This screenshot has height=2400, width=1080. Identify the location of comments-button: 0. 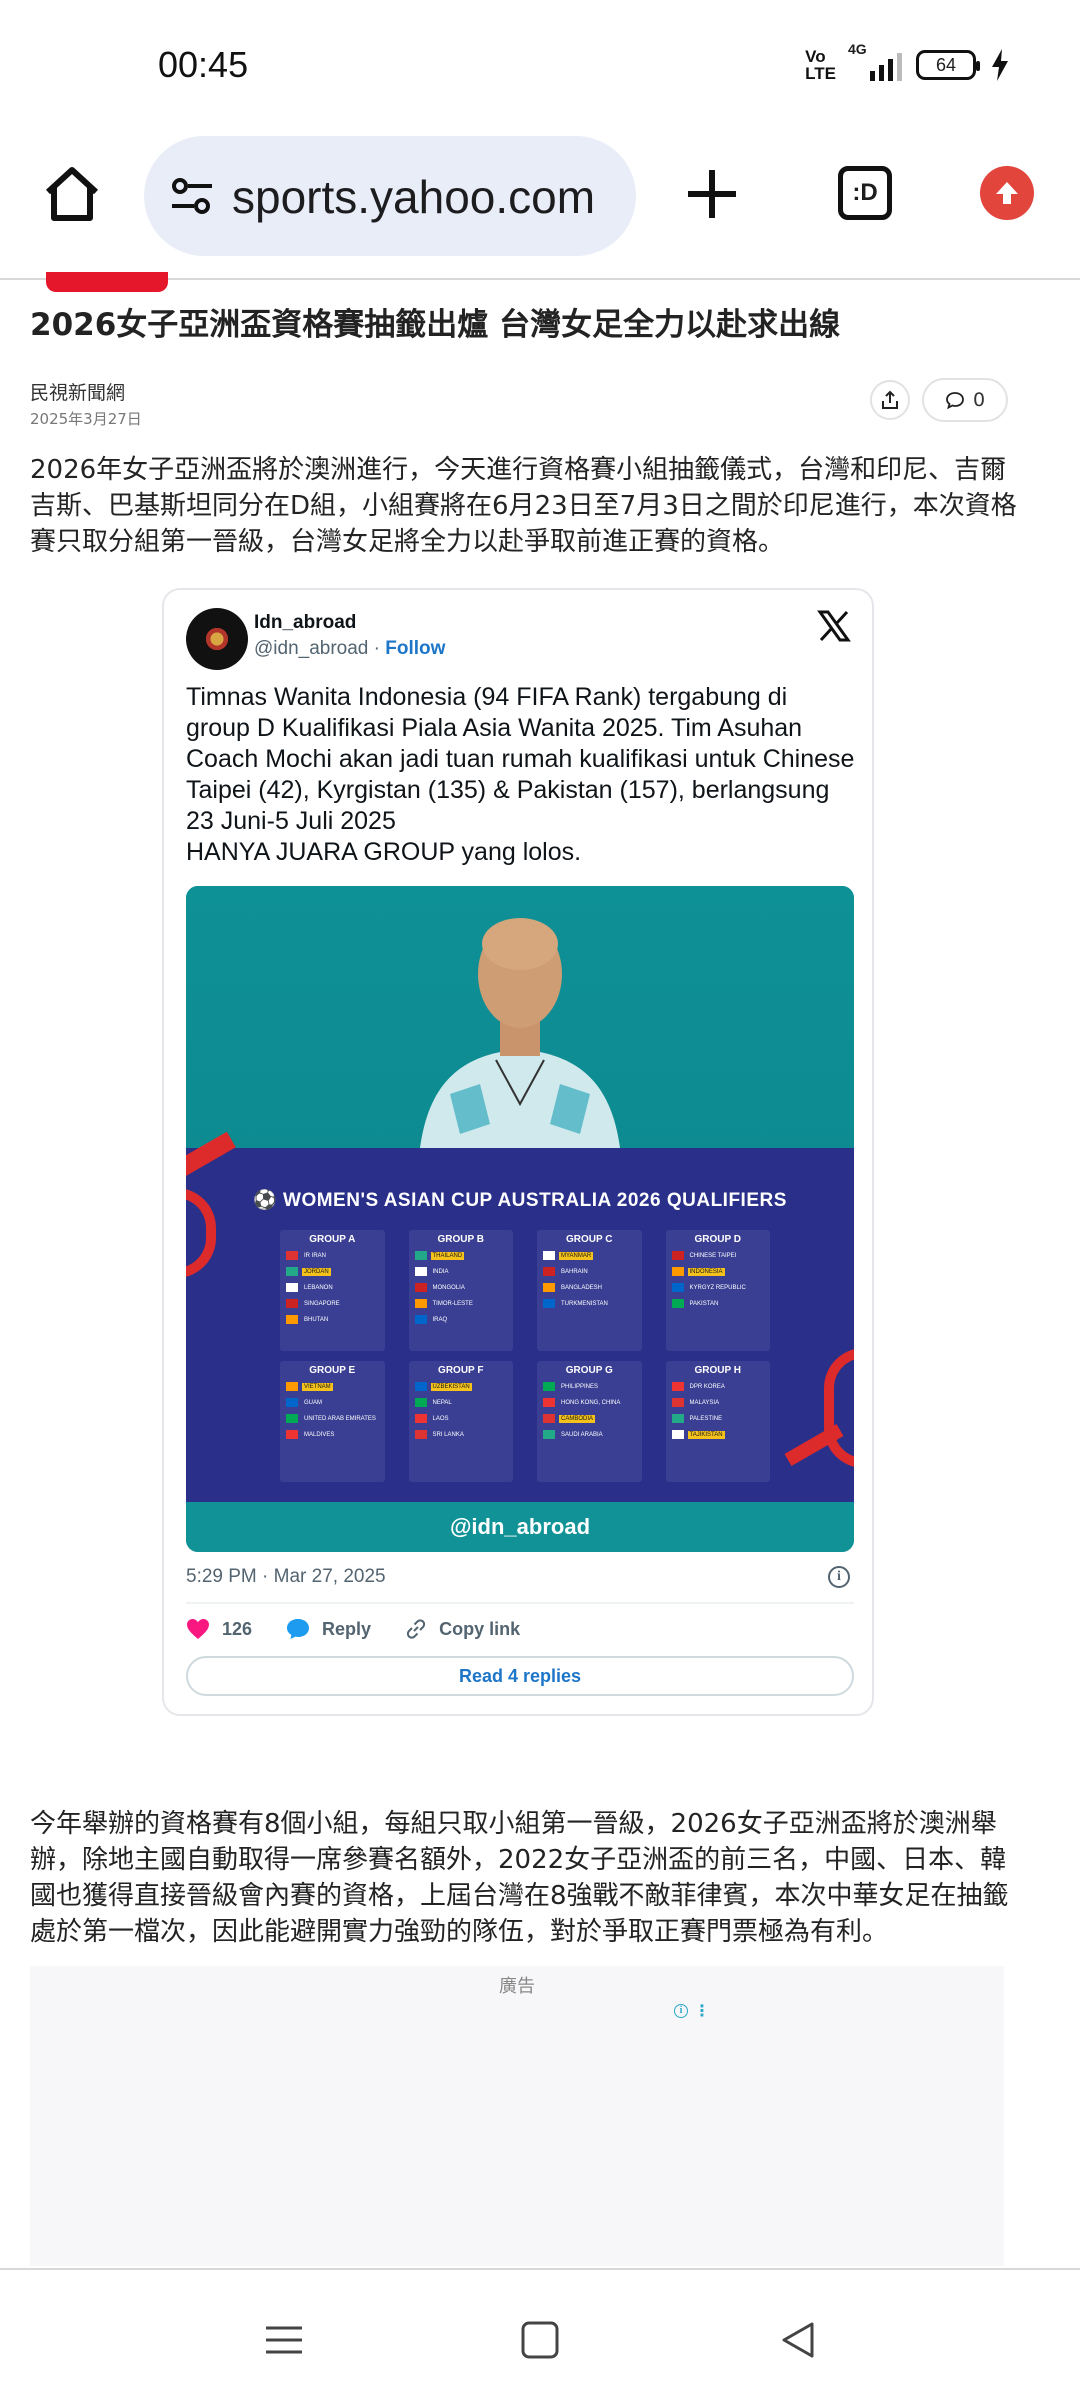
(965, 400).